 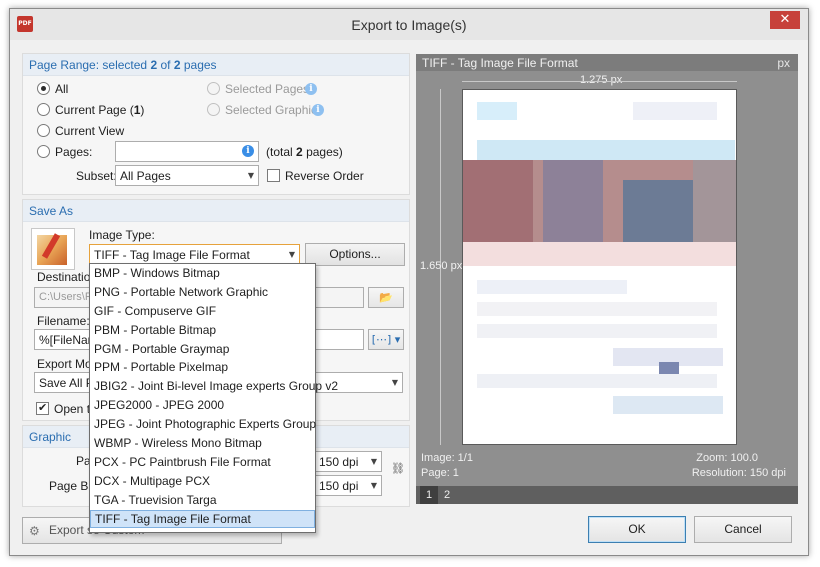 I want to click on dropdown-option: PBM - Portable Bitmap, so click(x=202, y=330).